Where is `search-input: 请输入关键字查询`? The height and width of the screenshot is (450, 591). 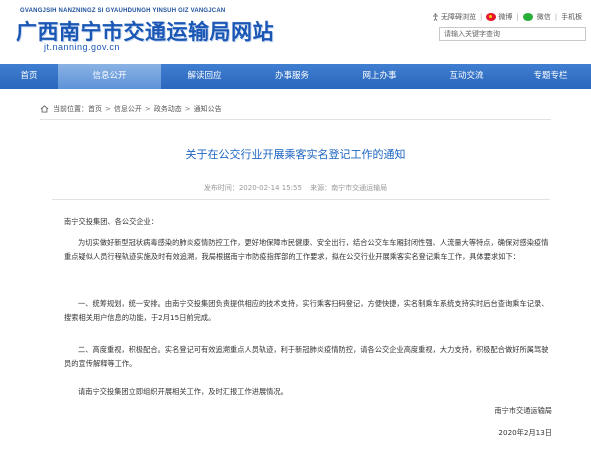
search-input: 请输入关键字查询 is located at coordinates (512, 34).